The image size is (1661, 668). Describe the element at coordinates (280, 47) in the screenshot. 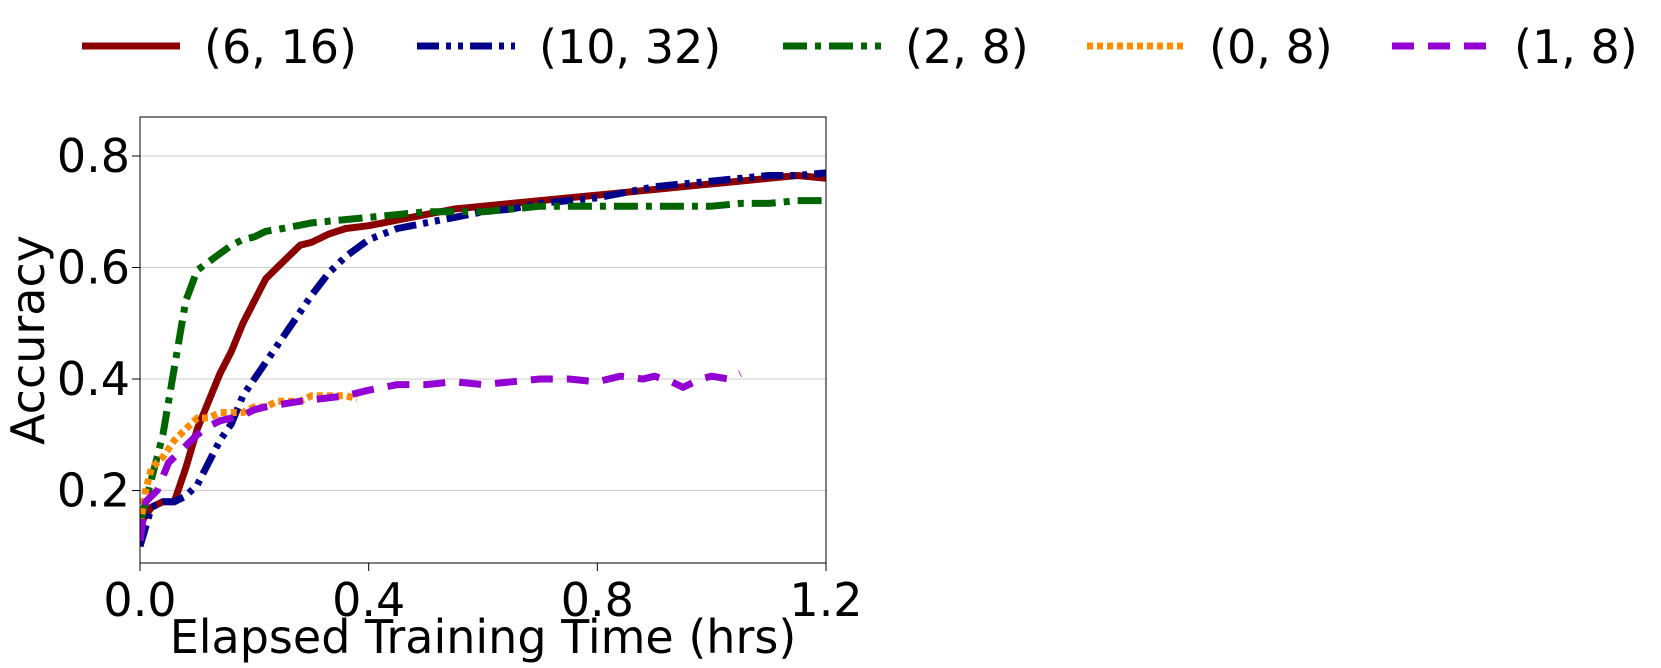

I see `legend-label-0: (6, 16)` at that location.